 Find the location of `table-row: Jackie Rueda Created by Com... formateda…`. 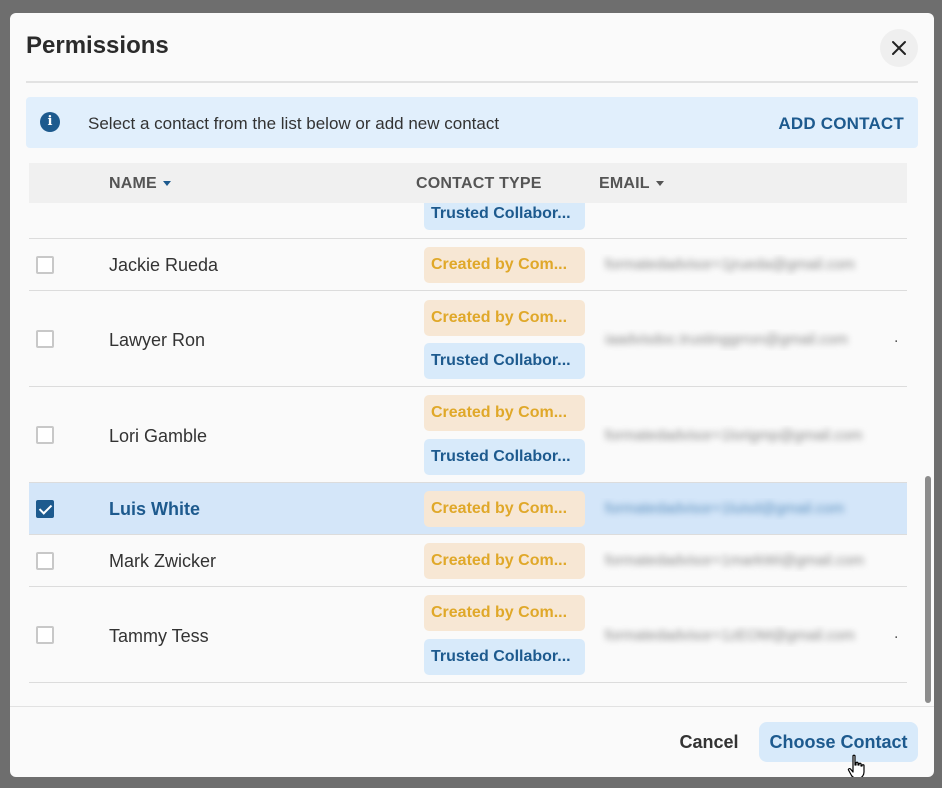

table-row: Jackie Rueda Created by Com... formateda… is located at coordinates (468, 265).